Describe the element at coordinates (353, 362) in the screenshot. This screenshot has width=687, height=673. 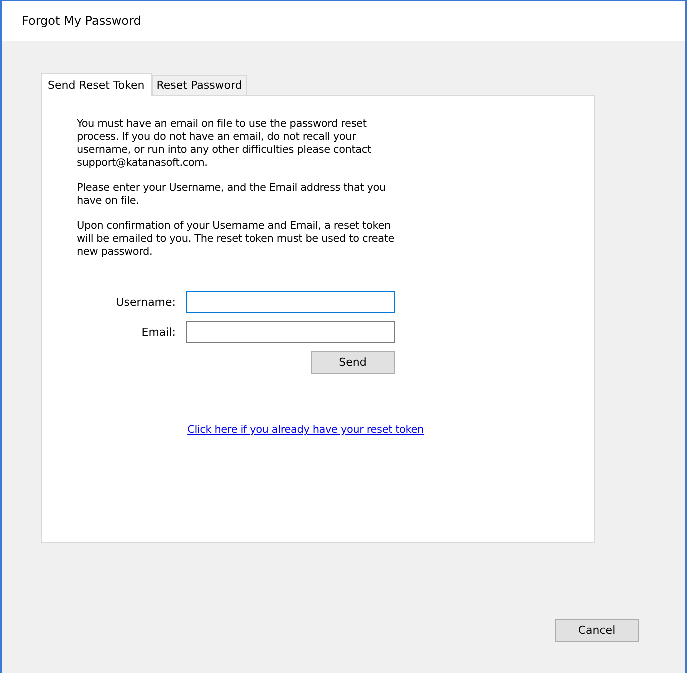
I see `send-button: Send` at that location.